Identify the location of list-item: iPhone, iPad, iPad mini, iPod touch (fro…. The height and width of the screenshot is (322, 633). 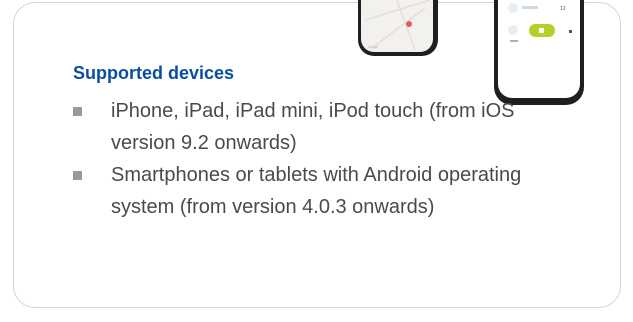
(308, 127).